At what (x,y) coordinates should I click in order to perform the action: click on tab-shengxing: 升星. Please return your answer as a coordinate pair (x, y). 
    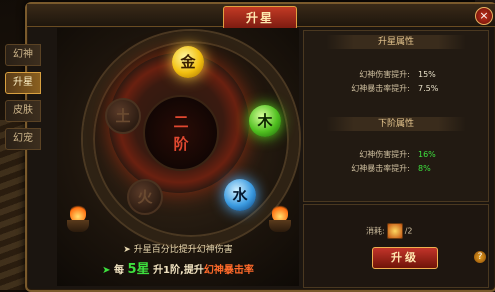
    Looking at the image, I should click on (23, 83).